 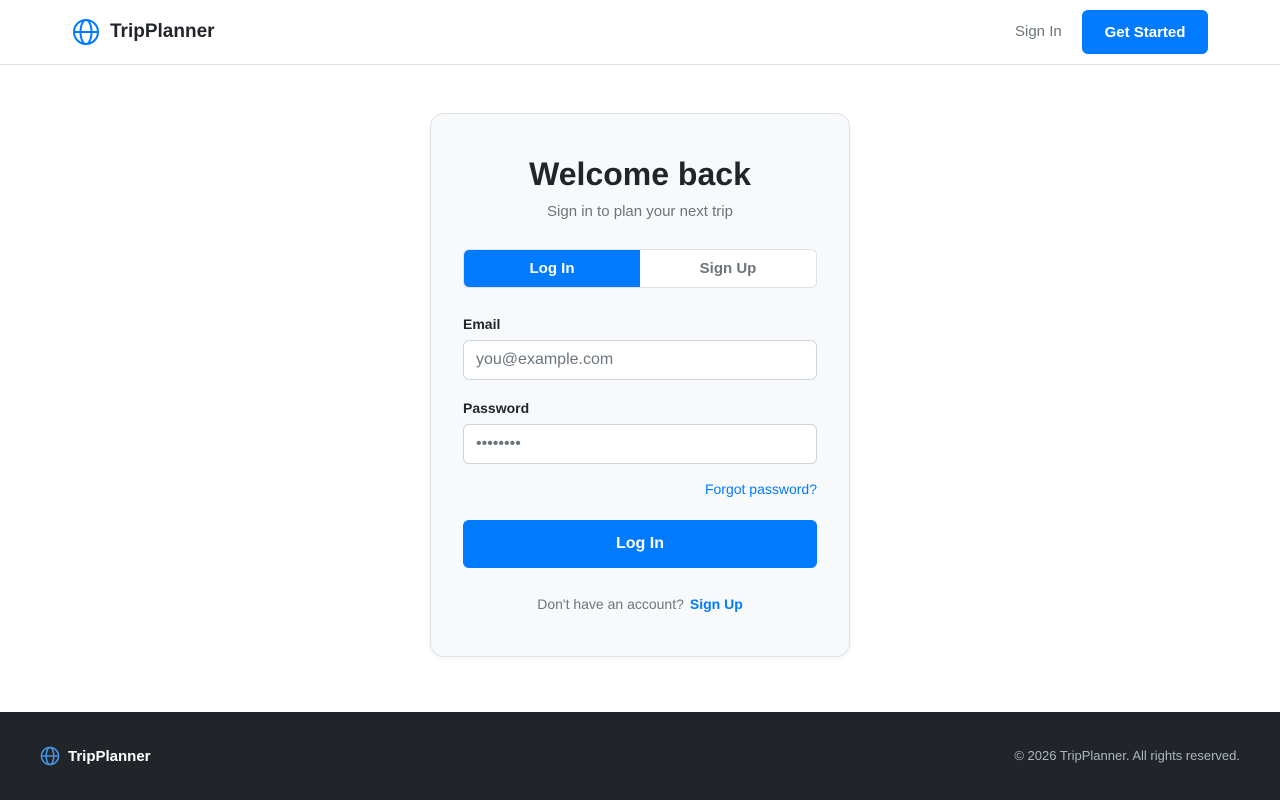 What do you see at coordinates (640, 360) in the screenshot?
I see `email-field` at bounding box center [640, 360].